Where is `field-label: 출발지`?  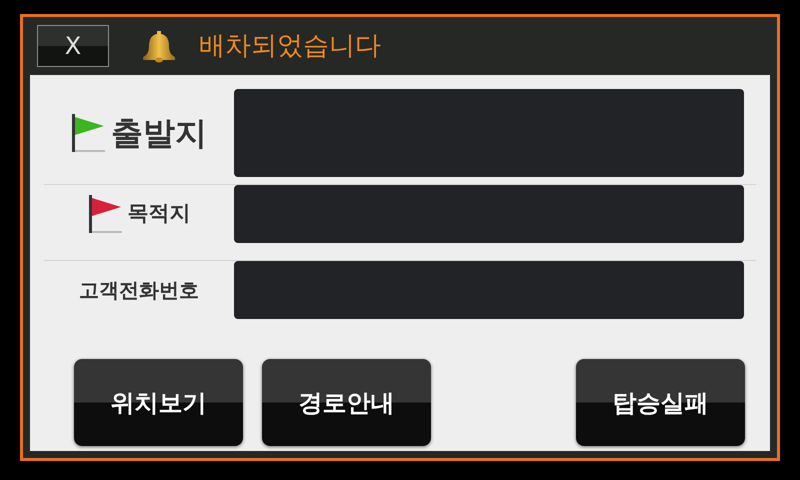
field-label: 출발지 is located at coordinates (159, 133).